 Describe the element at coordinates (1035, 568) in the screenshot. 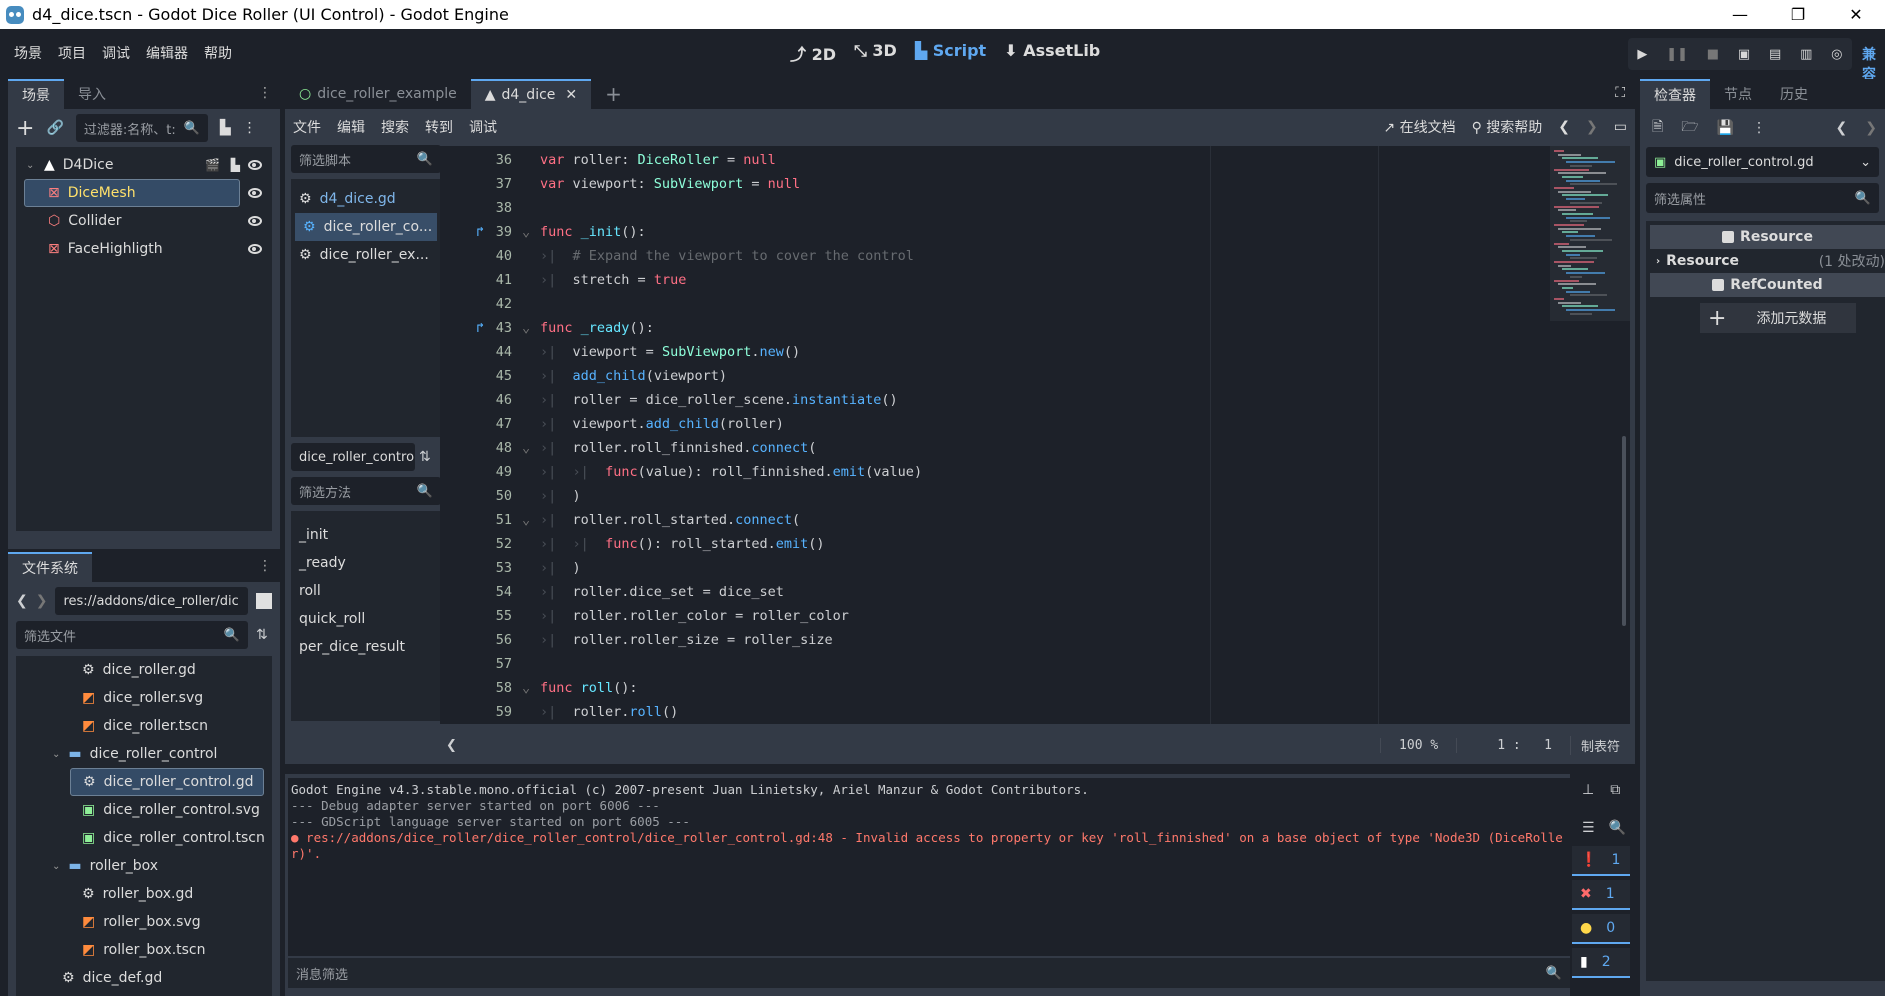

I see `code-line: 53 ›| )` at that location.